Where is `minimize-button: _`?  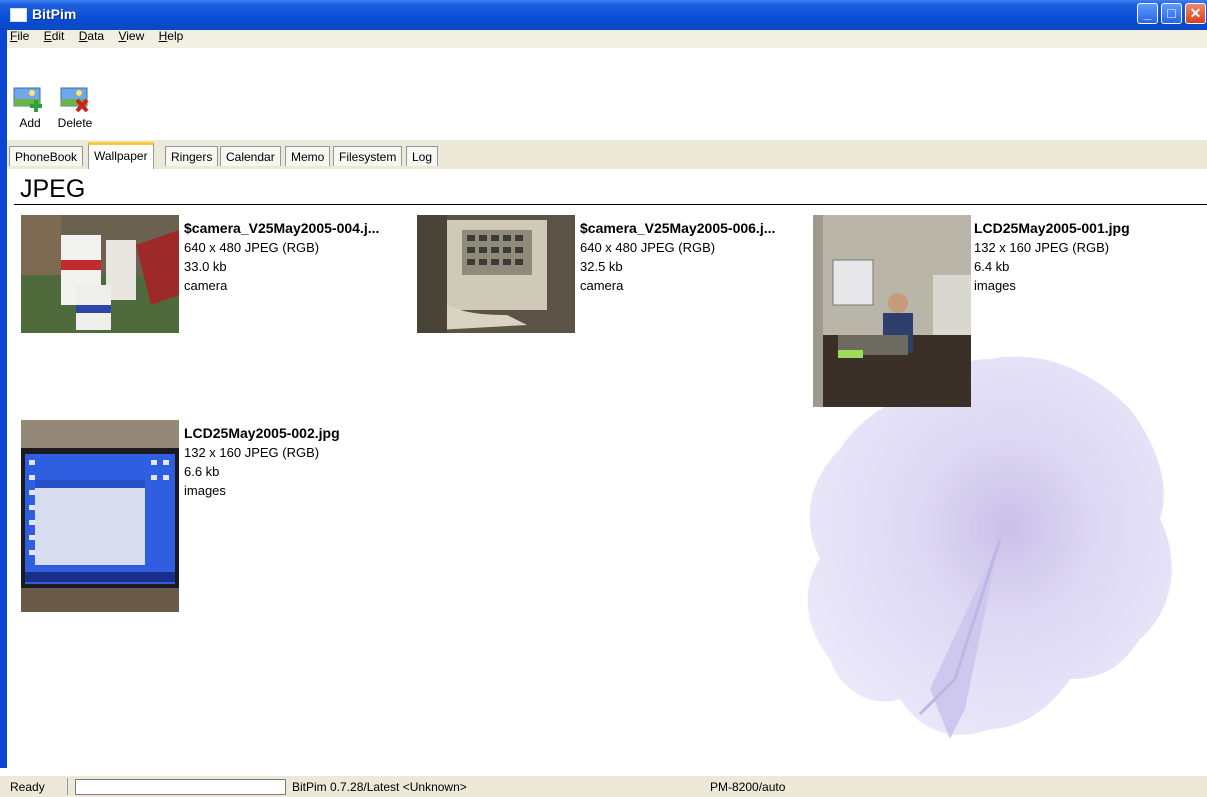 minimize-button: _ is located at coordinates (1147, 13).